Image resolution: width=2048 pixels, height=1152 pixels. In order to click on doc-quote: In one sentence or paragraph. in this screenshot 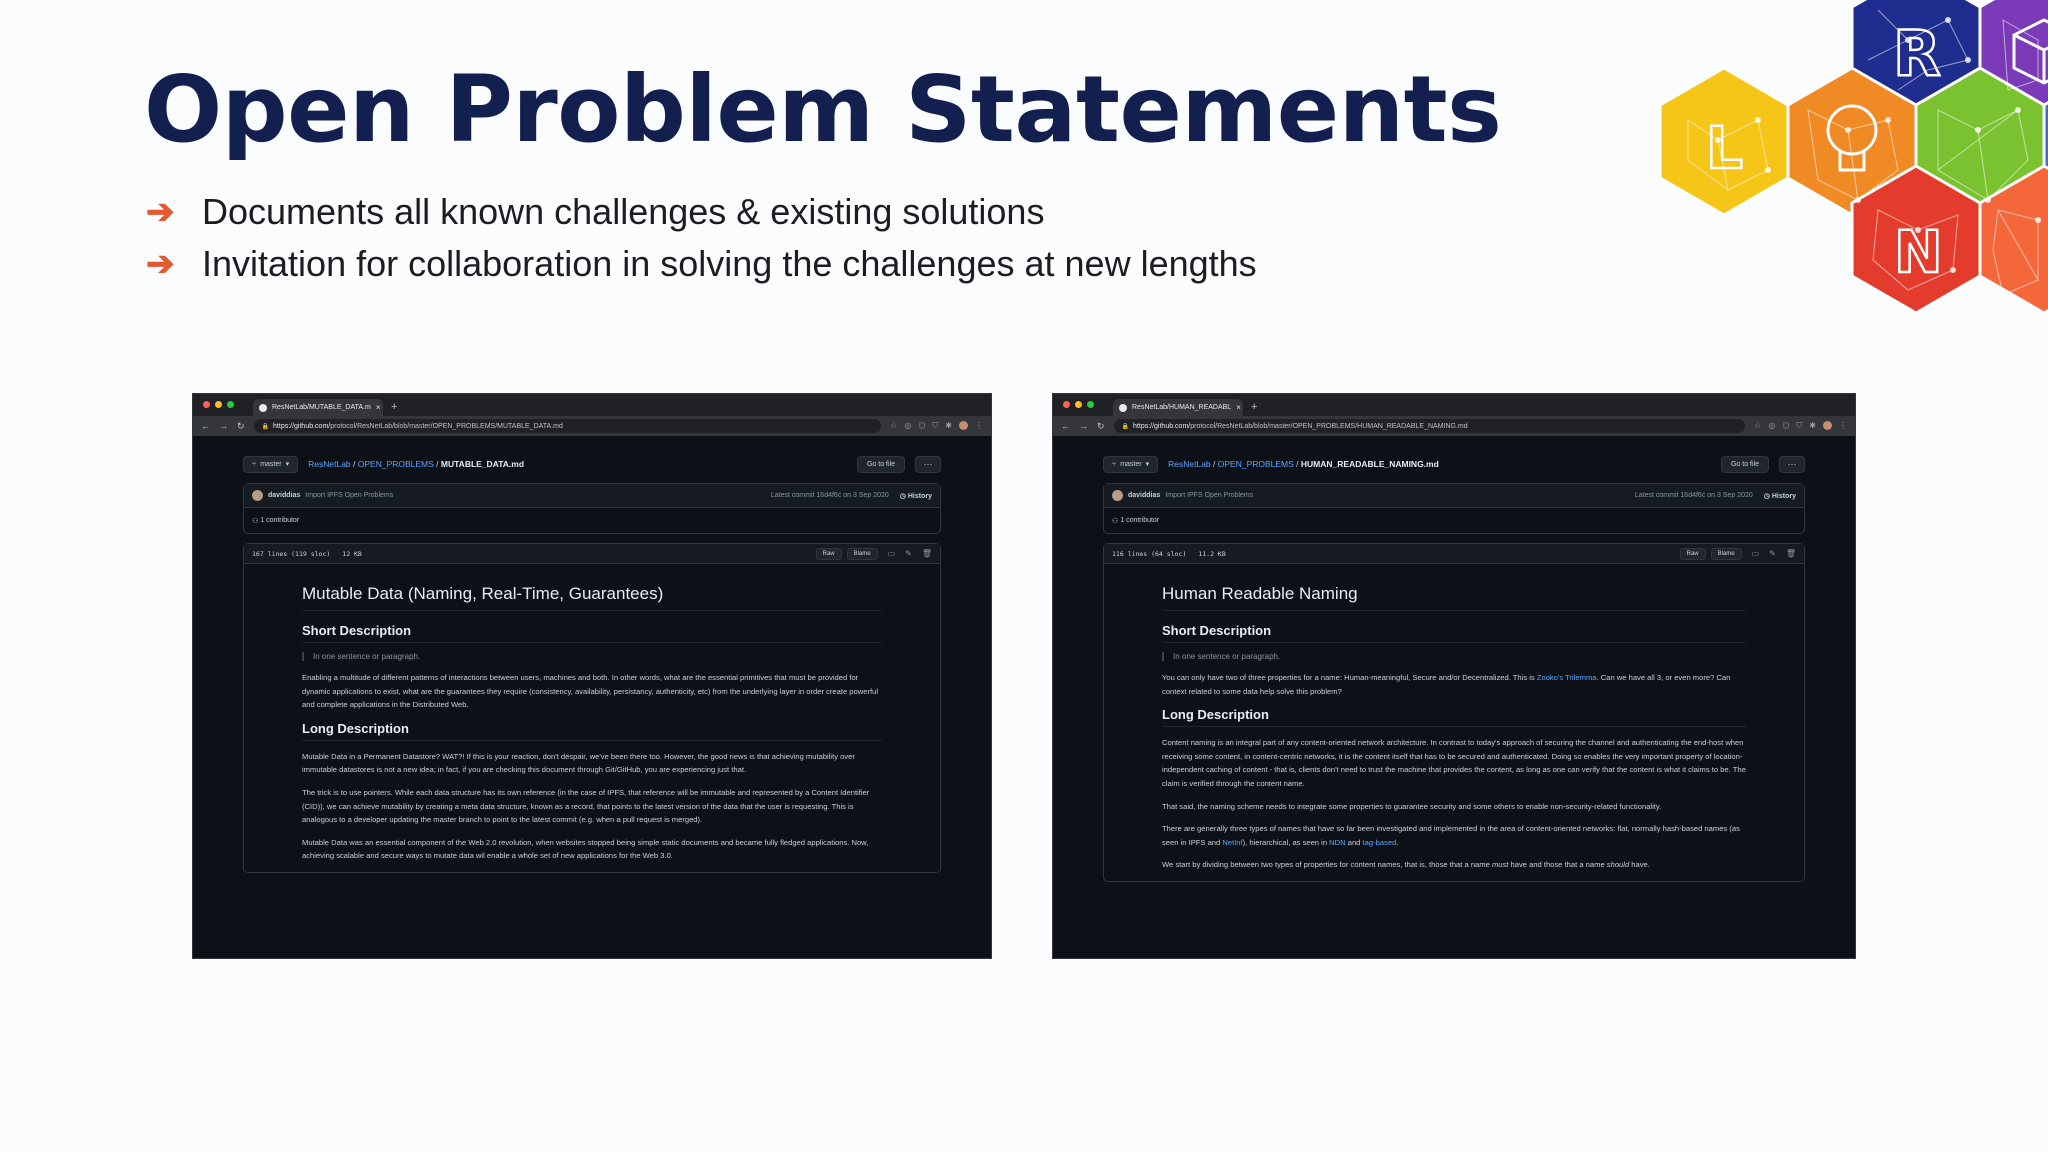, I will do `click(592, 656)`.